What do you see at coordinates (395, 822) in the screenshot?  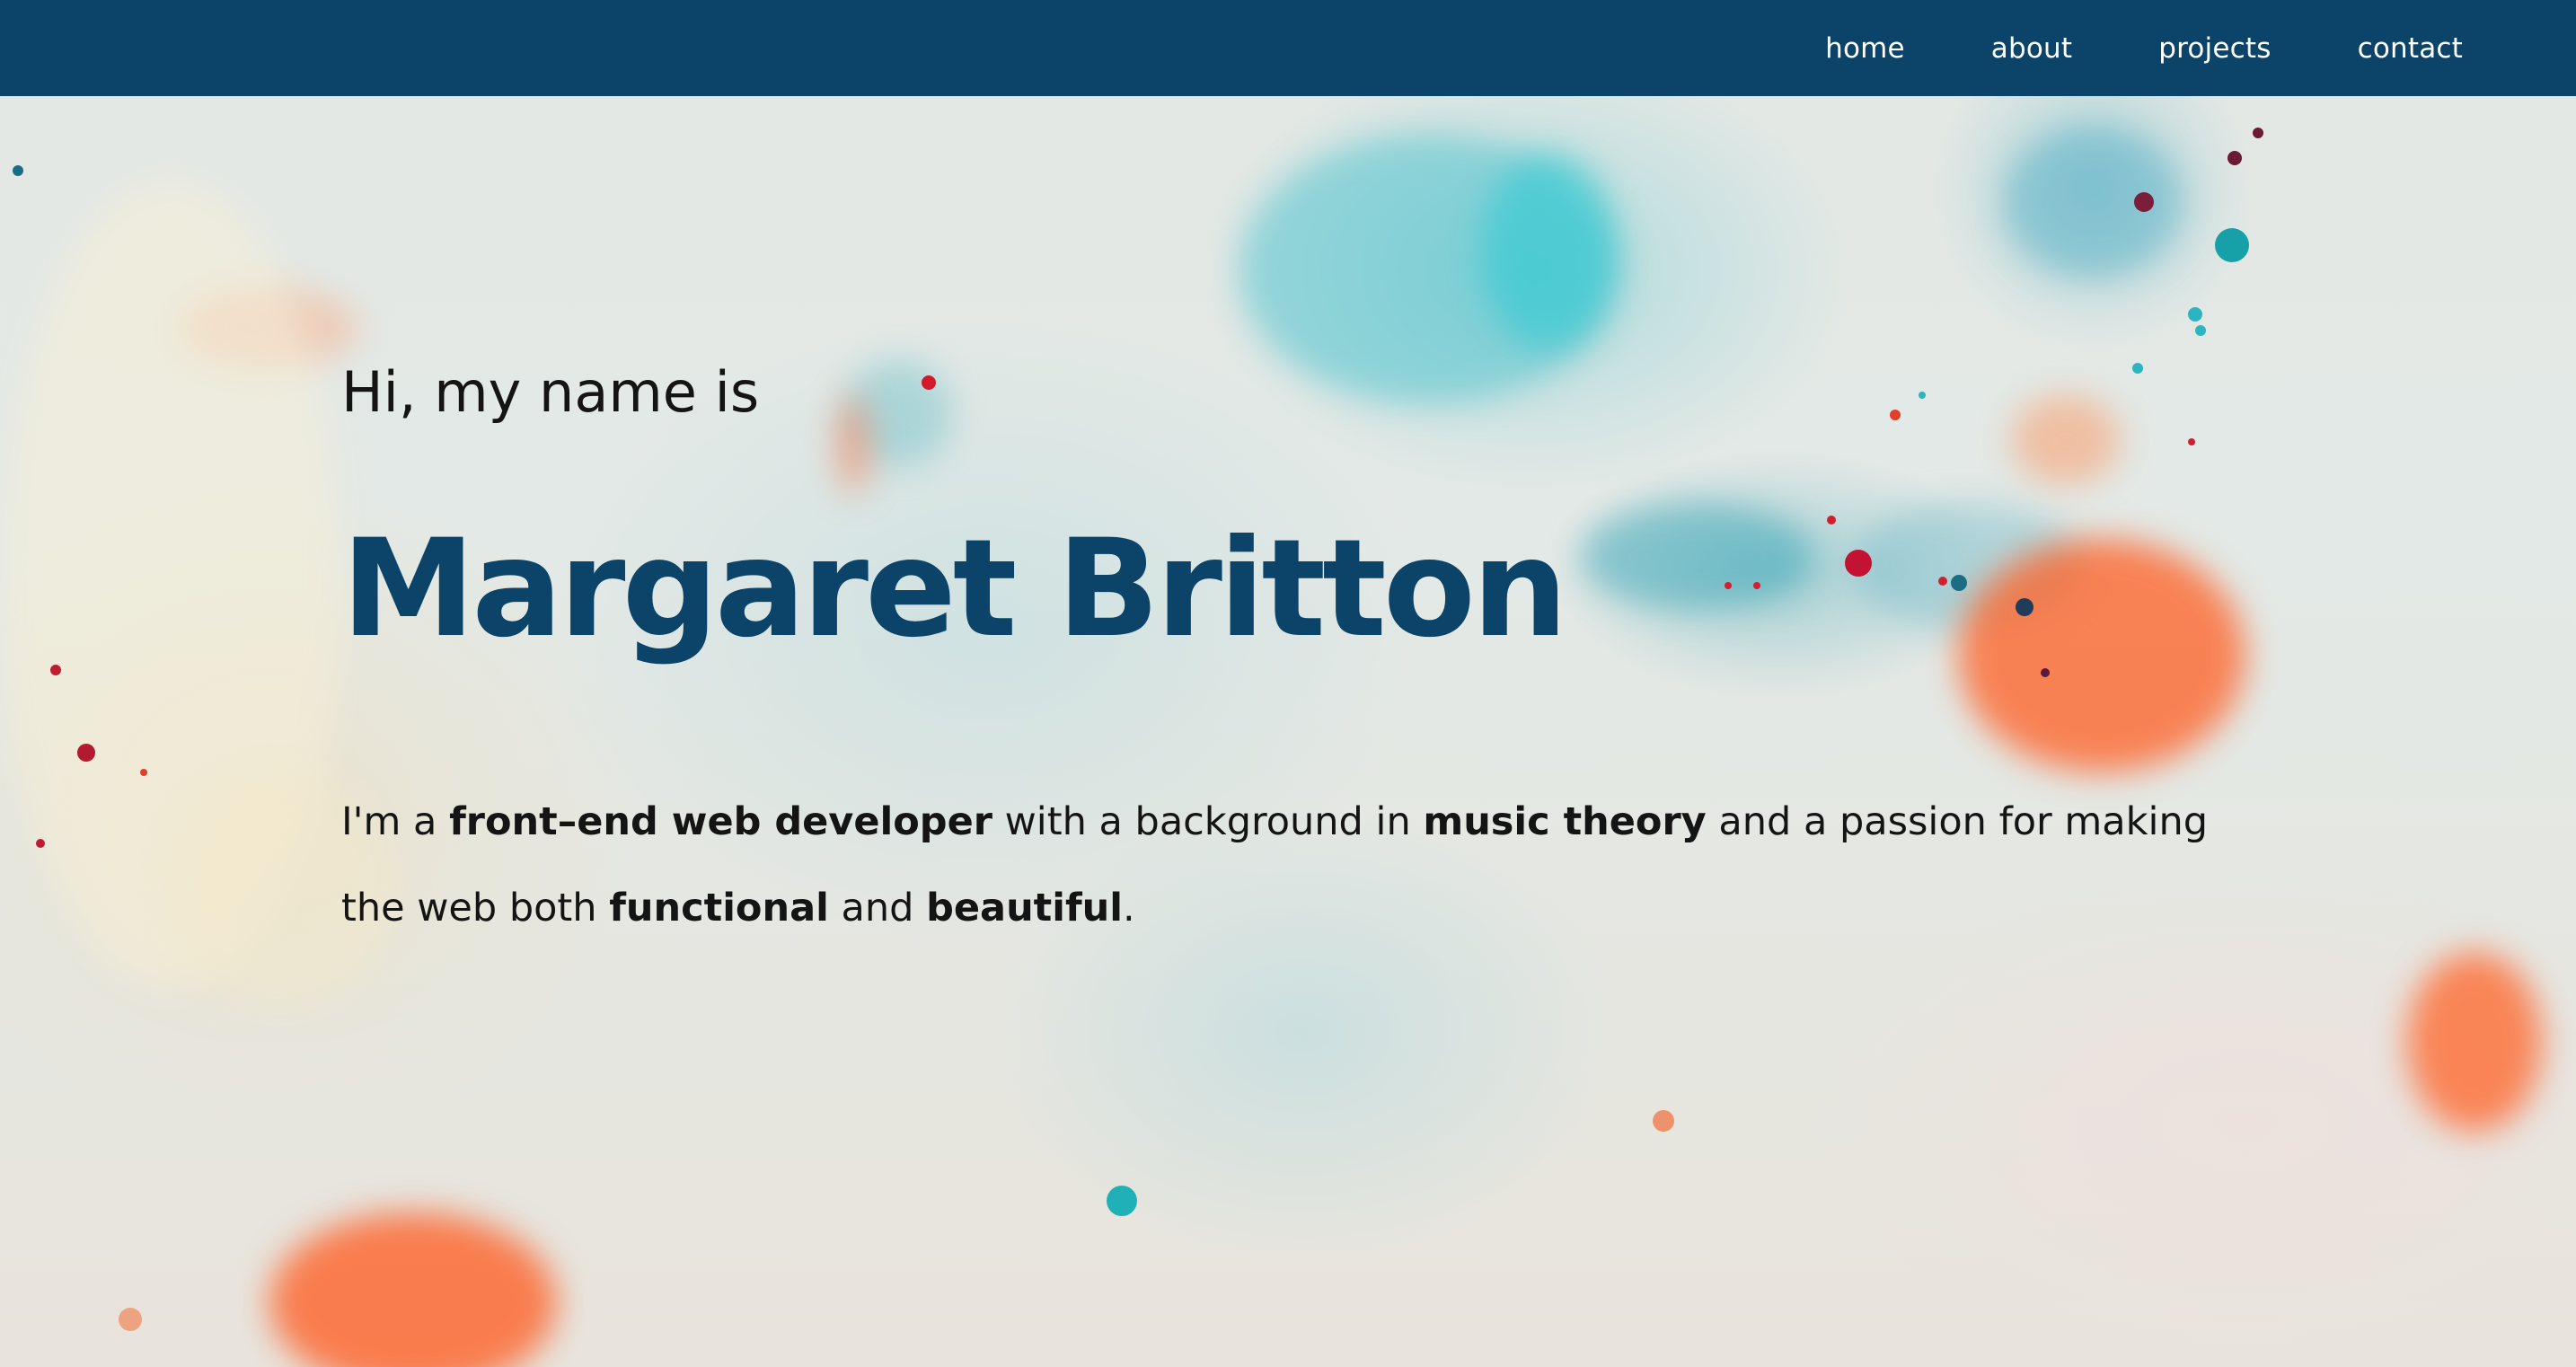 I see `bio-text: I'm a` at bounding box center [395, 822].